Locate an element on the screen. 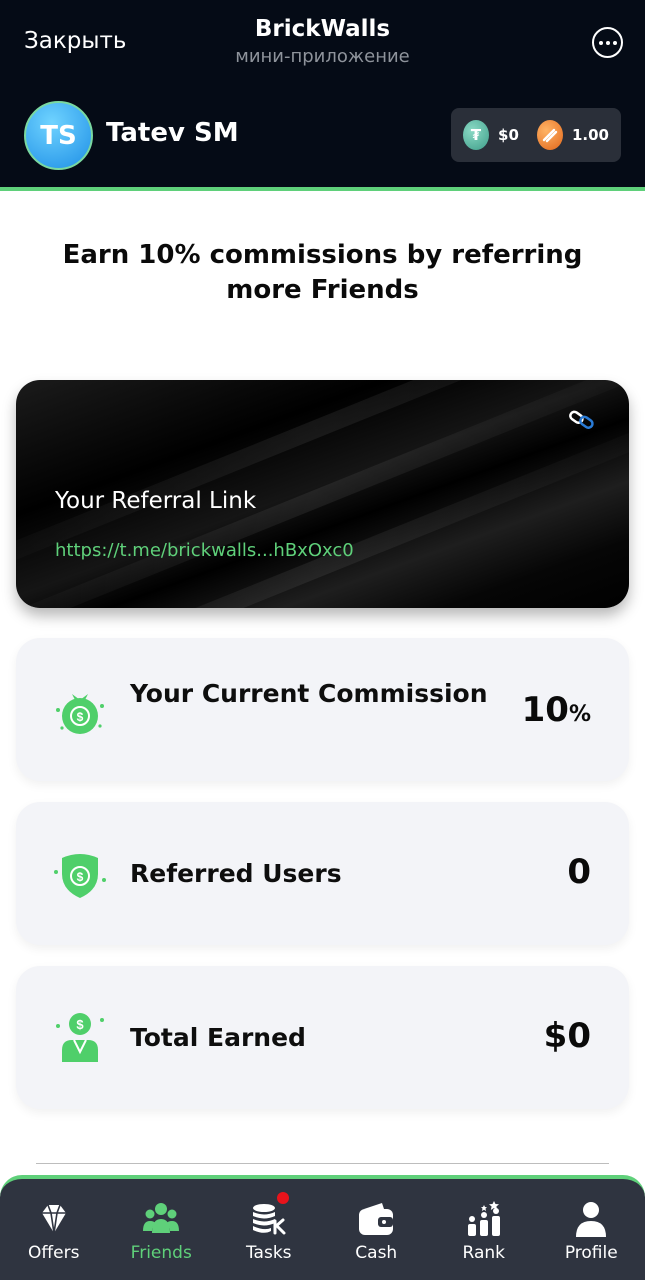 This screenshot has height=1280, width=645. nav-tasks-label: Tasks is located at coordinates (268, 1253).